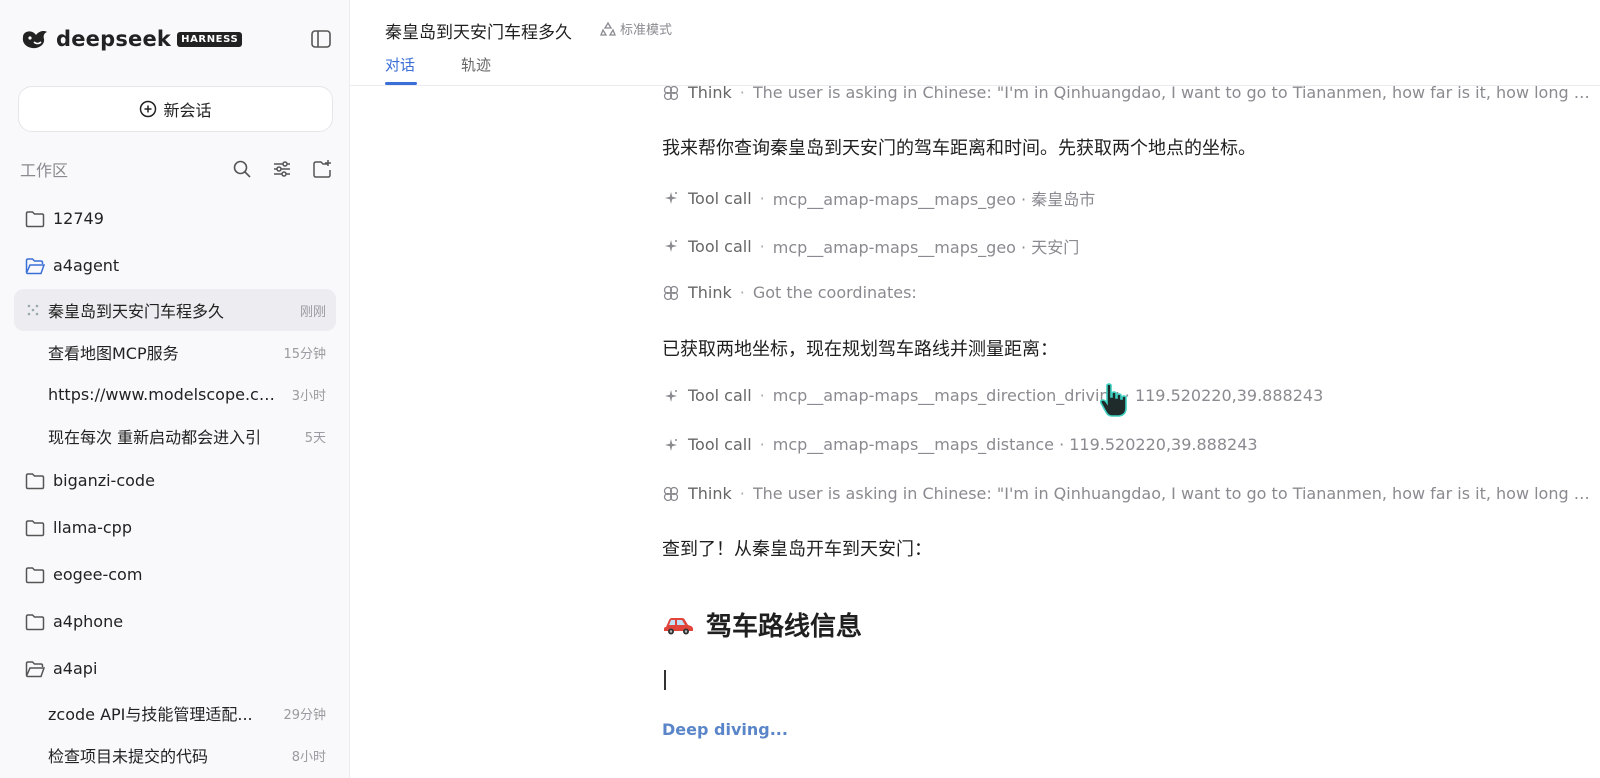 The width and height of the screenshot is (1600, 778). Describe the element at coordinates (321, 39) in the screenshot. I see `sidebar-toggle-icon` at that location.